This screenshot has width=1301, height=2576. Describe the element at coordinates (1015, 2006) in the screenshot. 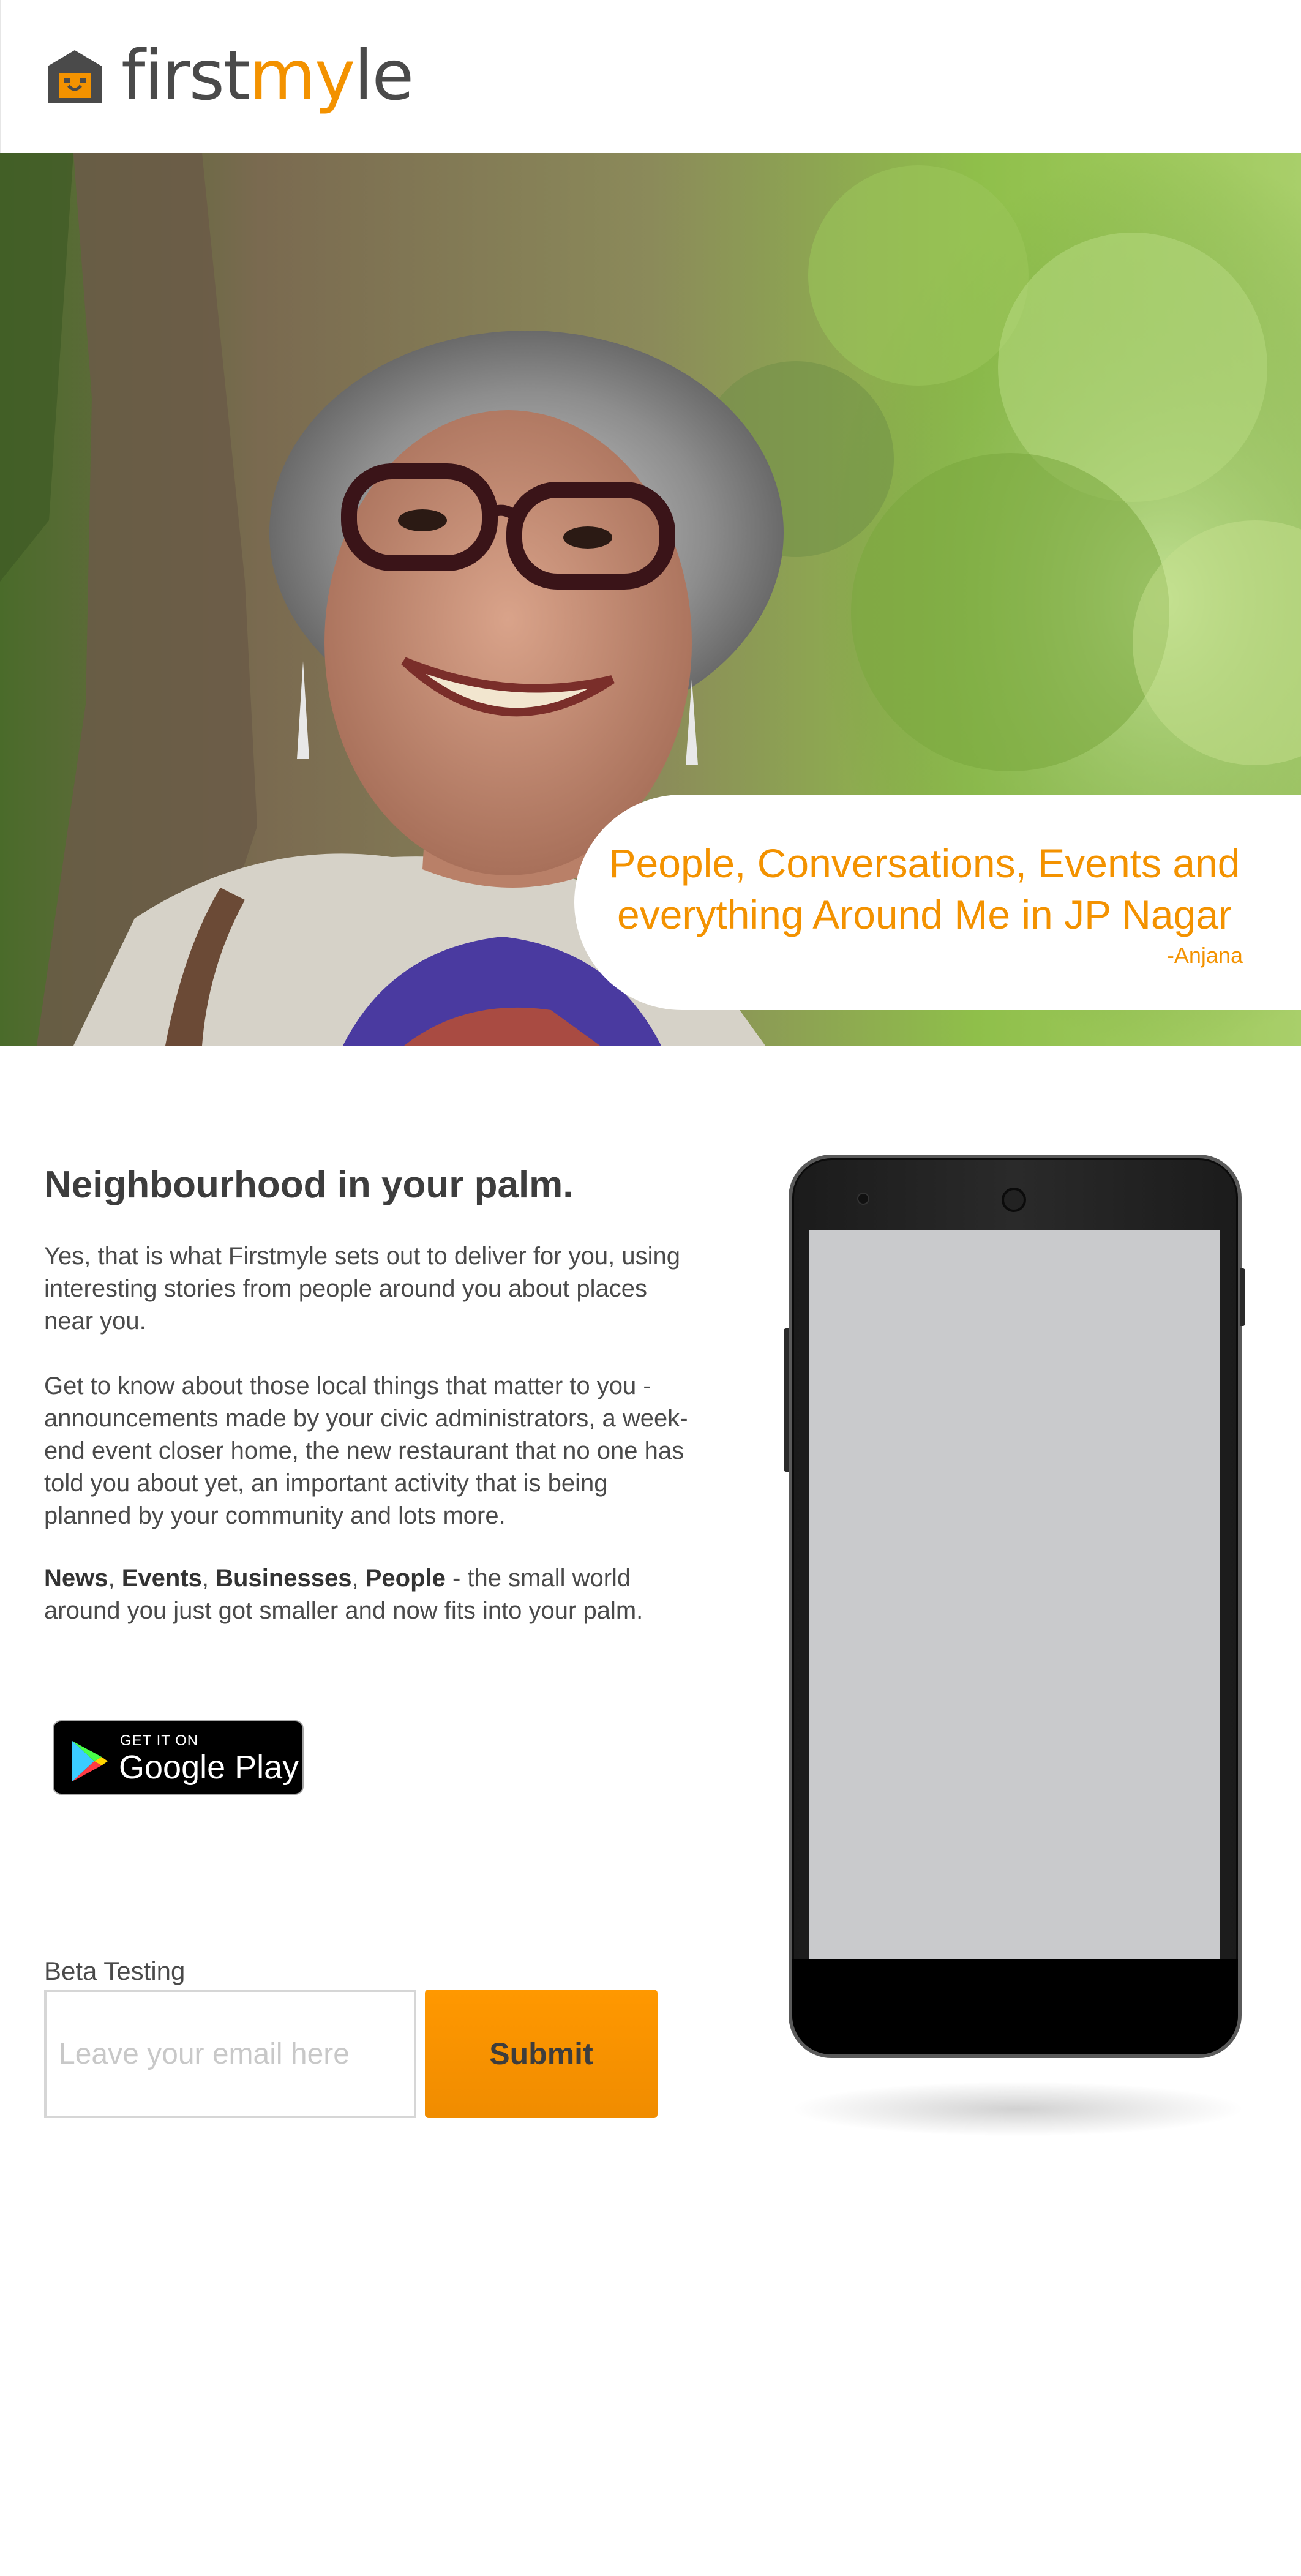

I see `phone-bottom-bezel` at that location.